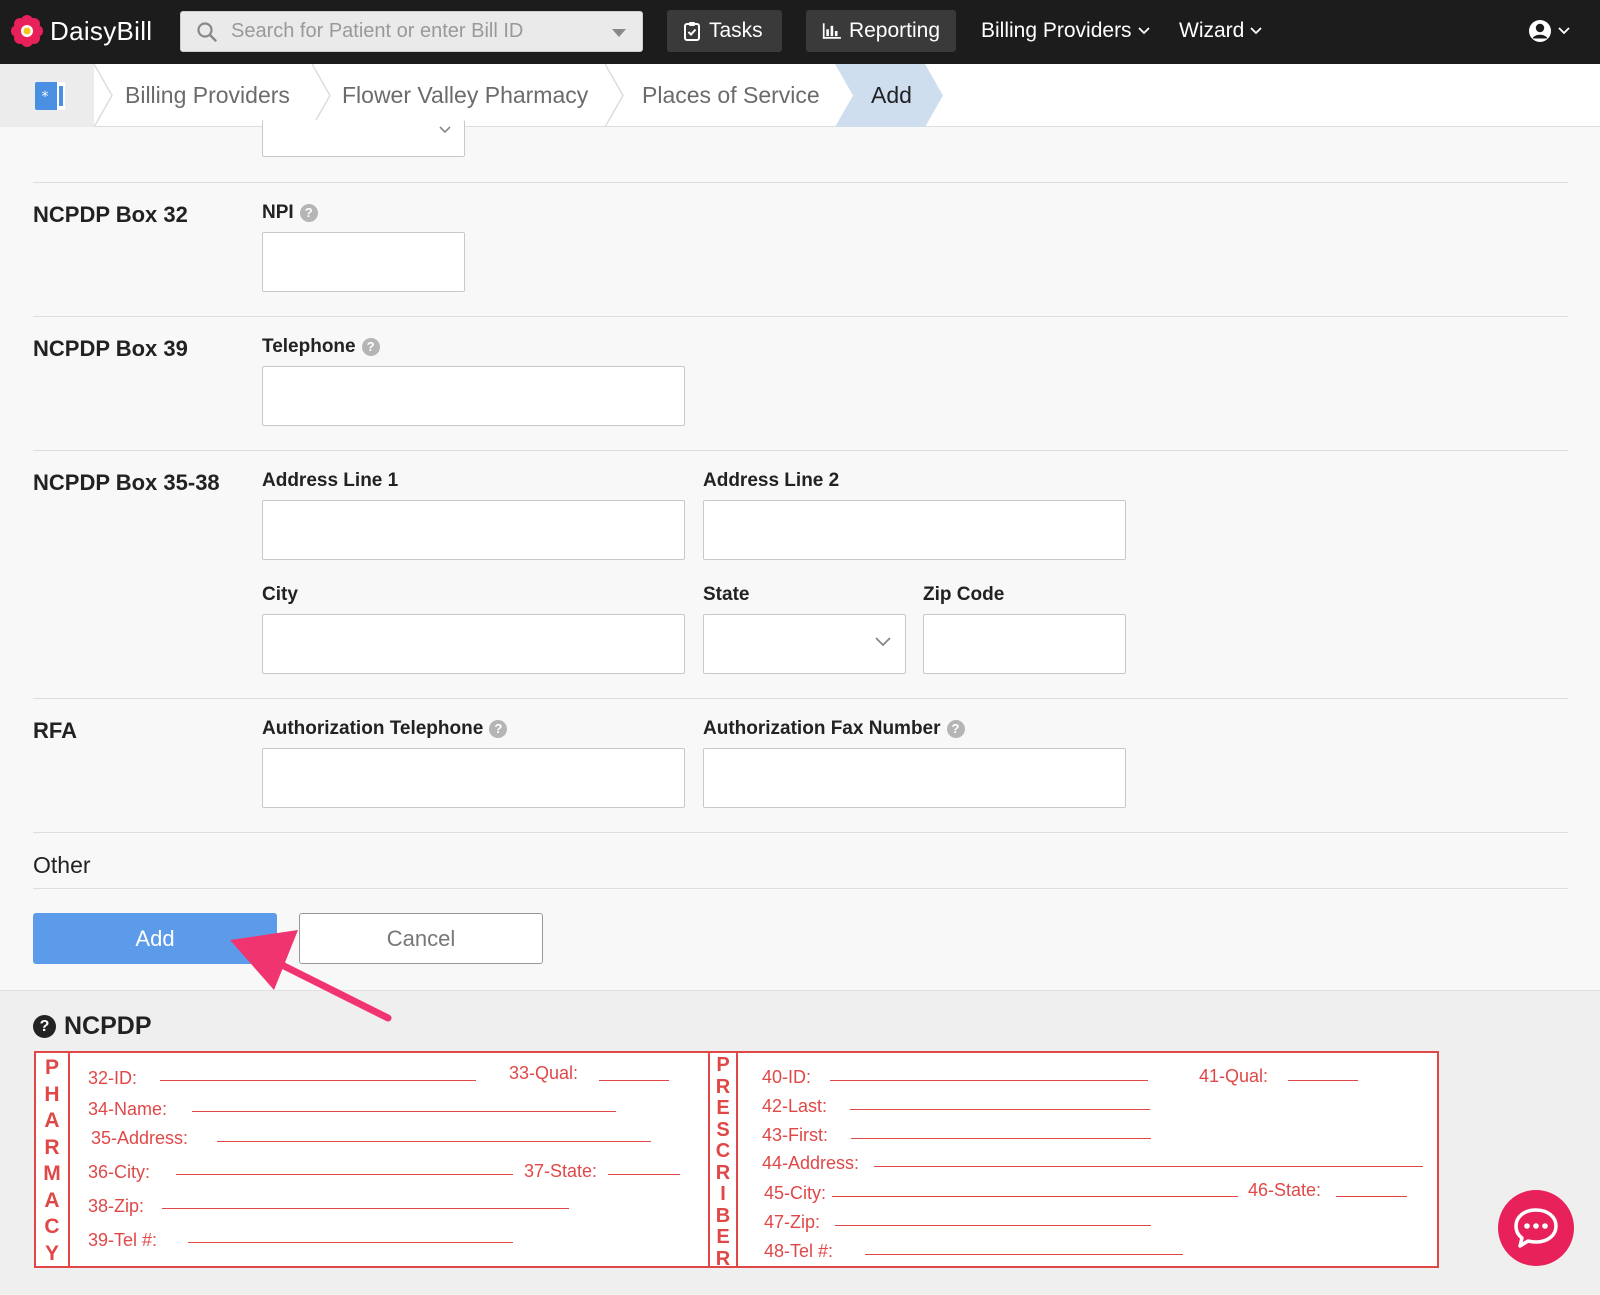 Image resolution: width=1600 pixels, height=1295 pixels. Describe the element at coordinates (363, 138) in the screenshot. I see `partial-select-field` at that location.